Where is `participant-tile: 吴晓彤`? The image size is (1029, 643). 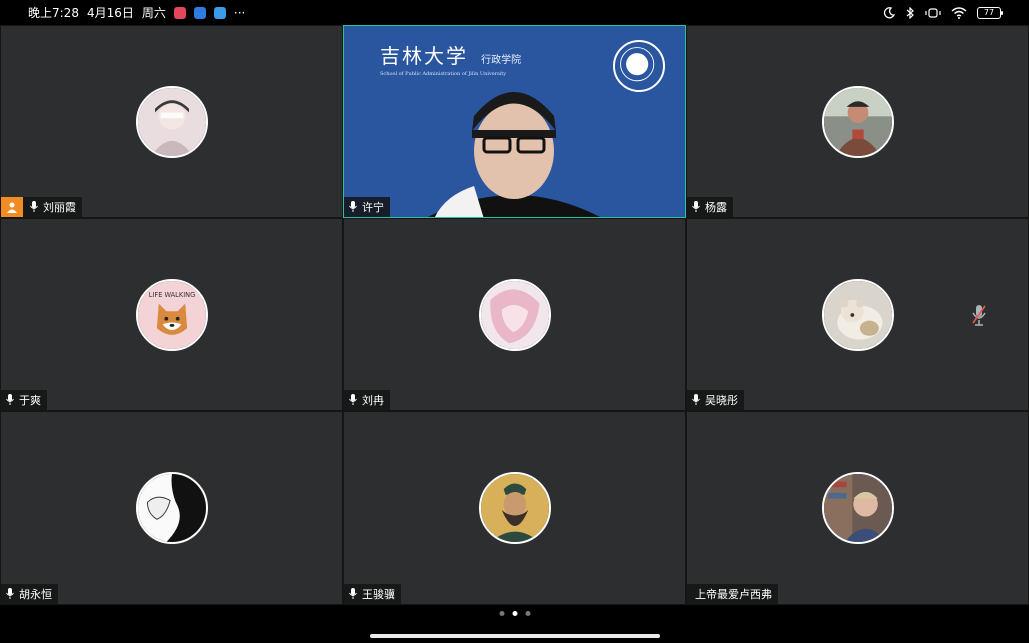
participant-tile: 吴晓彤 is located at coordinates (857, 314).